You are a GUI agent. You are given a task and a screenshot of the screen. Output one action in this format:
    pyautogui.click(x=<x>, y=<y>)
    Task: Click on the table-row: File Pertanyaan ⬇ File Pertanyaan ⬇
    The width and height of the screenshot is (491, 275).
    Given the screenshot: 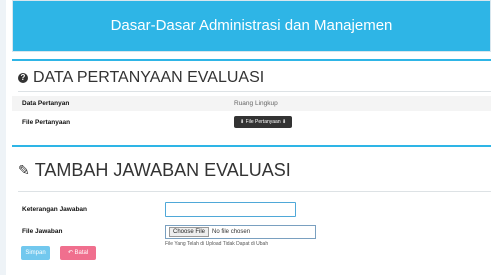 What is the action you would take?
    pyautogui.click(x=251, y=122)
    